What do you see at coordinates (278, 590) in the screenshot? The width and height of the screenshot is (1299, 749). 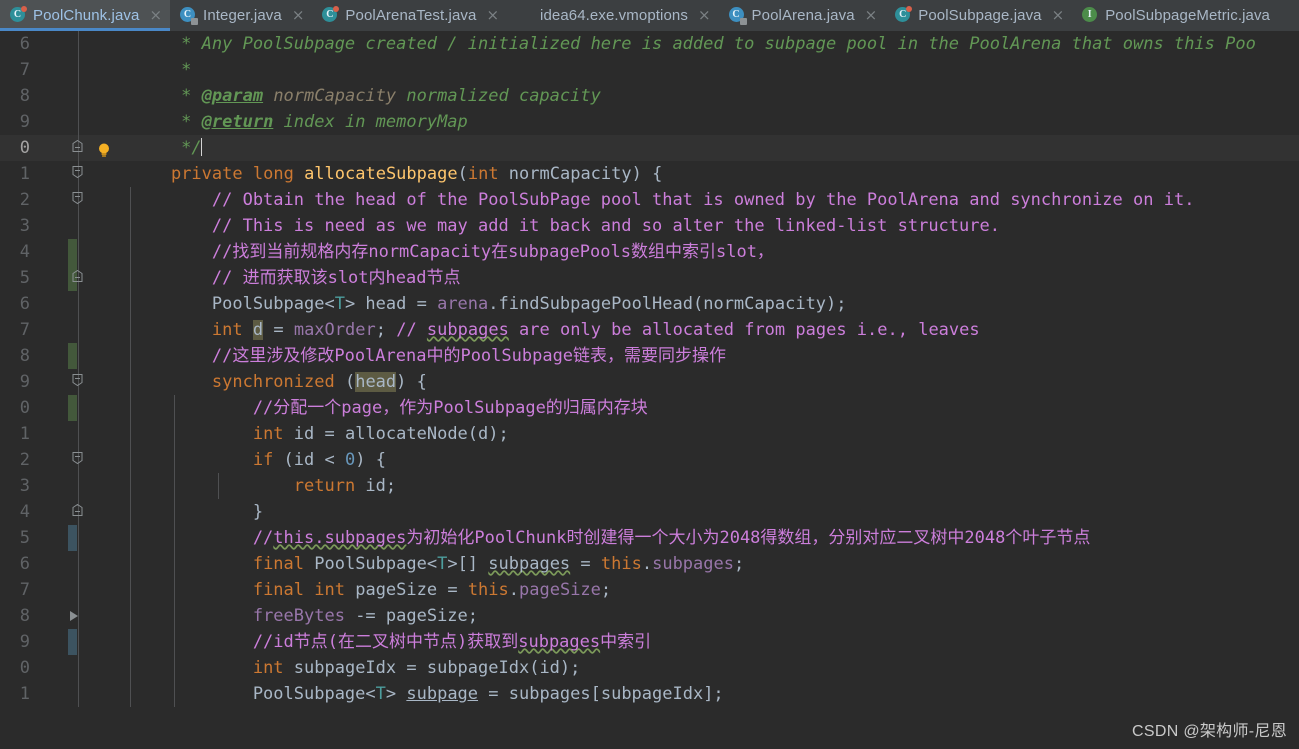 I see `code-token: final` at bounding box center [278, 590].